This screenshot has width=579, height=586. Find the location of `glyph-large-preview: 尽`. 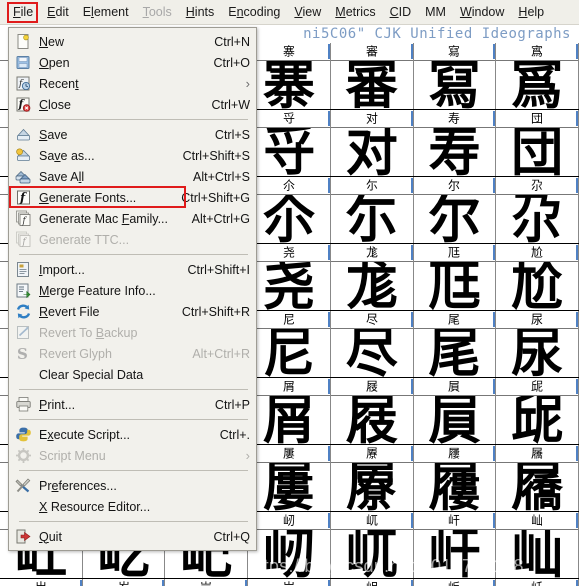

glyph-large-preview: 尽 is located at coordinates (372, 353).